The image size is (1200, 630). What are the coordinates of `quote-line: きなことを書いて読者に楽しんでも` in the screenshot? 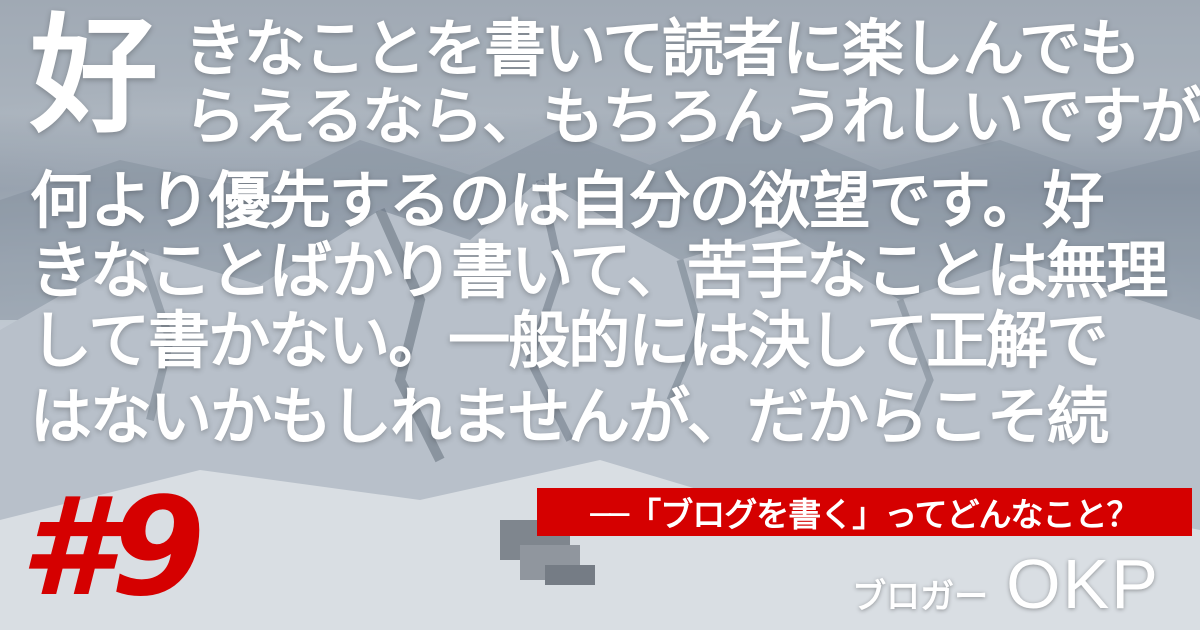 It's located at (662, 48).